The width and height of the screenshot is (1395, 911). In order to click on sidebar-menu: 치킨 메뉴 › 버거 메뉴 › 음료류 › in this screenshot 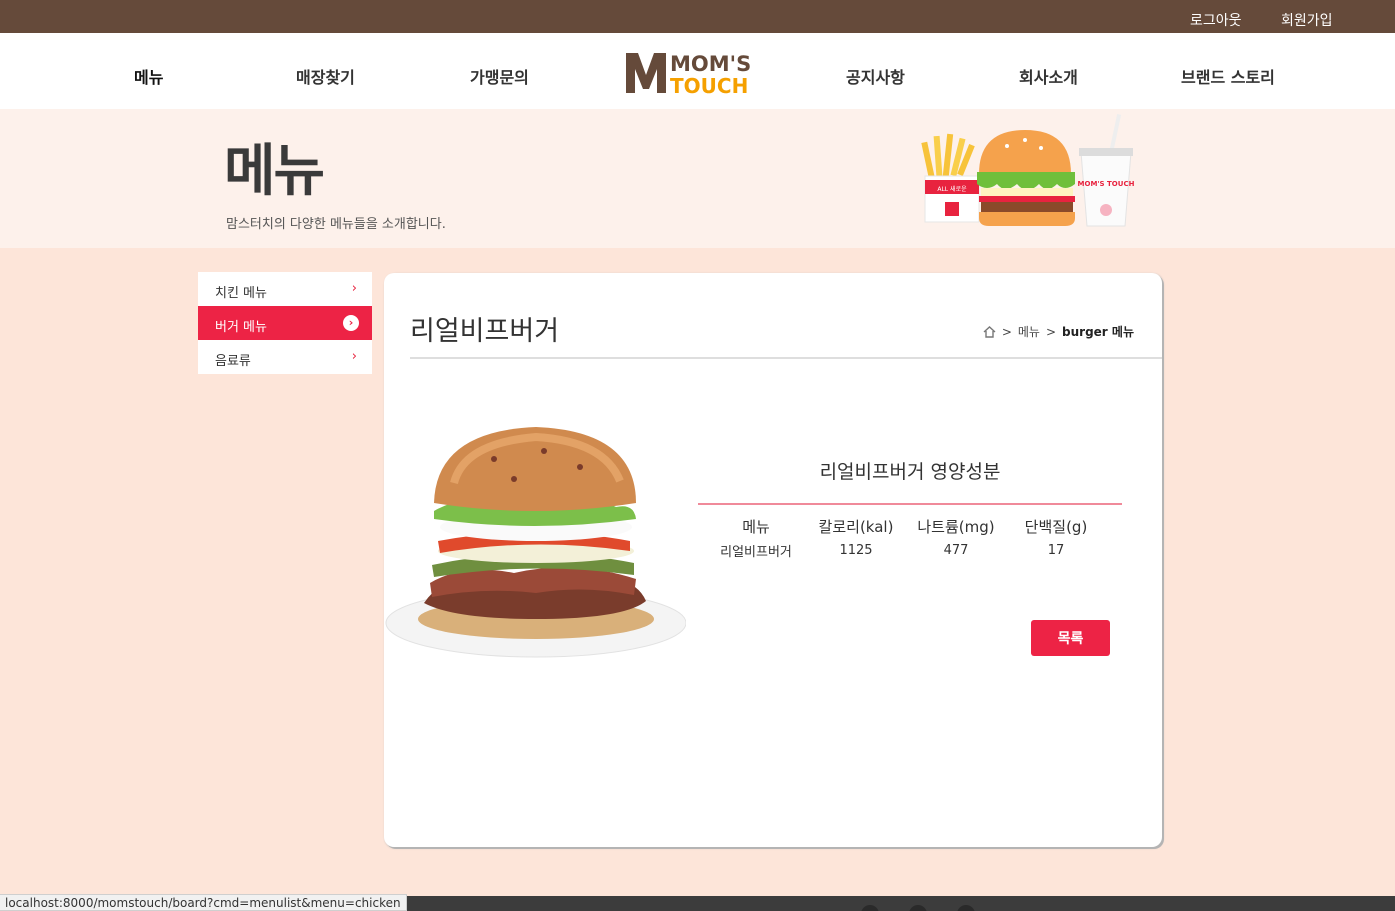, I will do `click(285, 323)`.